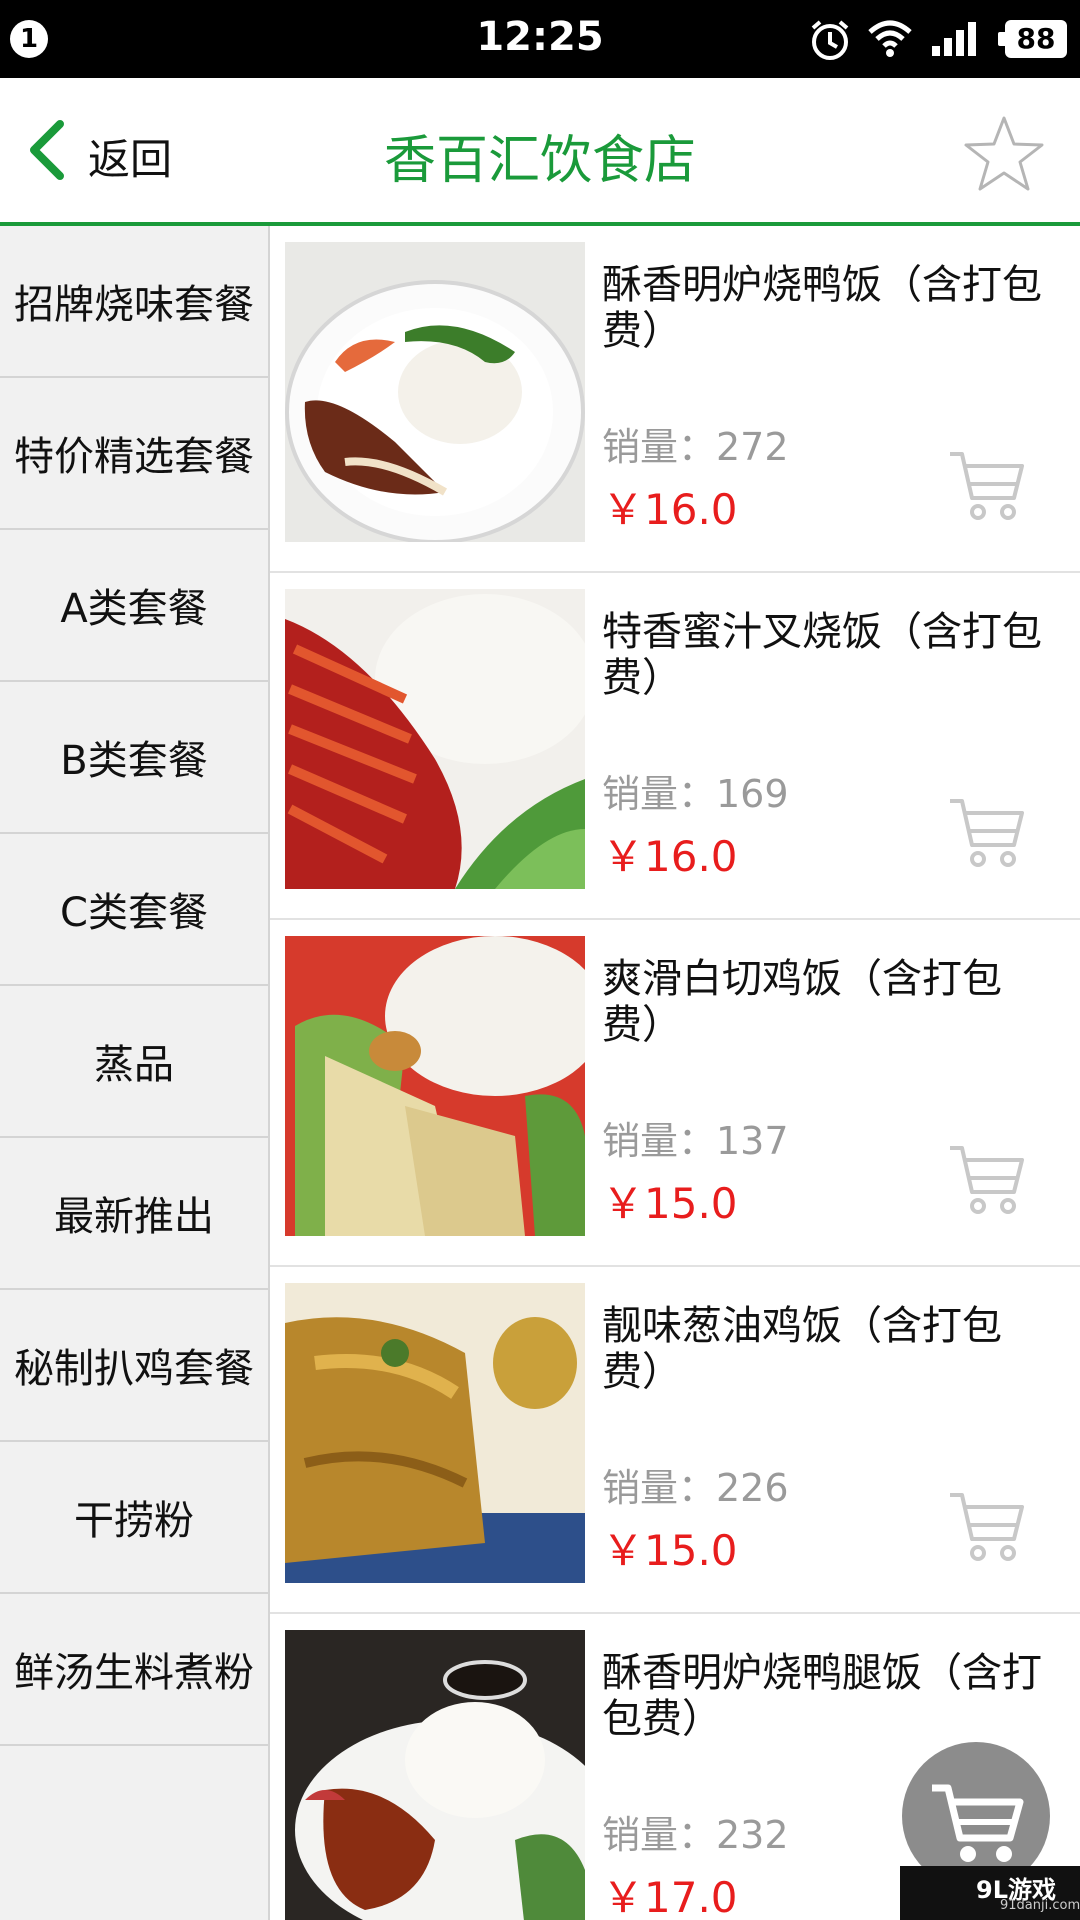 The image size is (1080, 1920). What do you see at coordinates (134, 758) in the screenshot?
I see `category-item: B类套餐` at bounding box center [134, 758].